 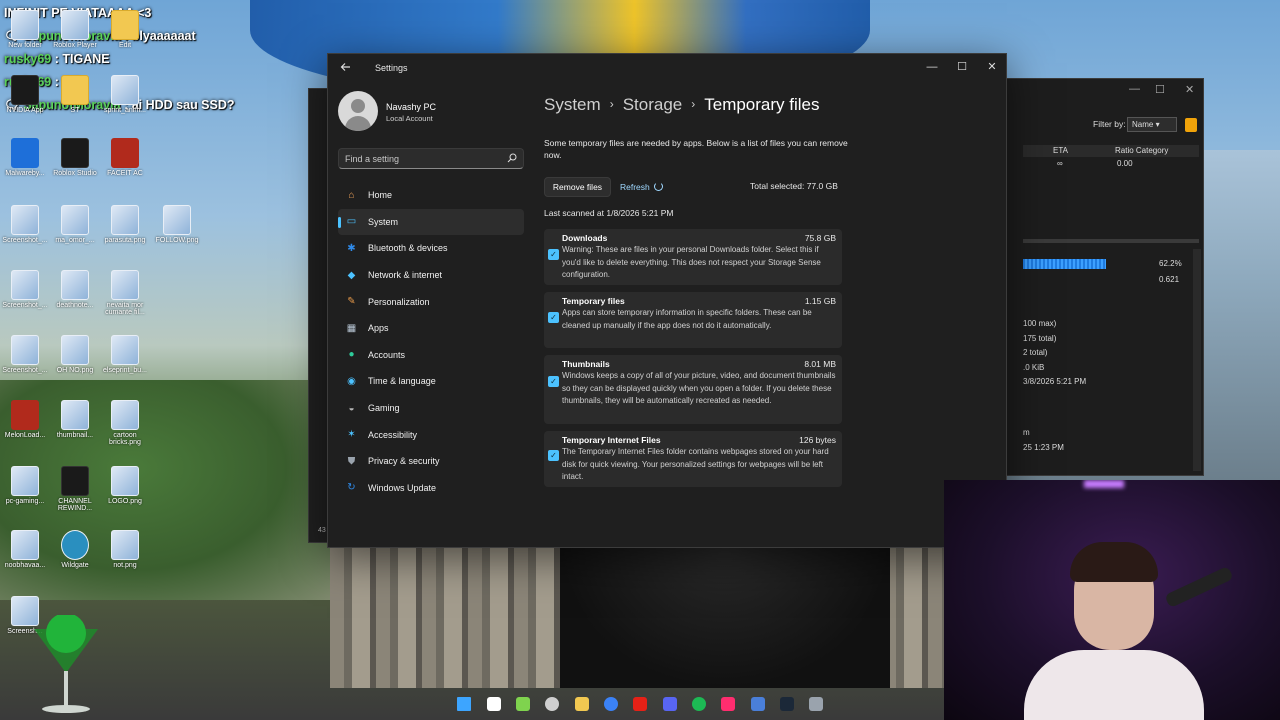 What do you see at coordinates (758, 704) in the screenshot?
I see `app-icon` at bounding box center [758, 704].